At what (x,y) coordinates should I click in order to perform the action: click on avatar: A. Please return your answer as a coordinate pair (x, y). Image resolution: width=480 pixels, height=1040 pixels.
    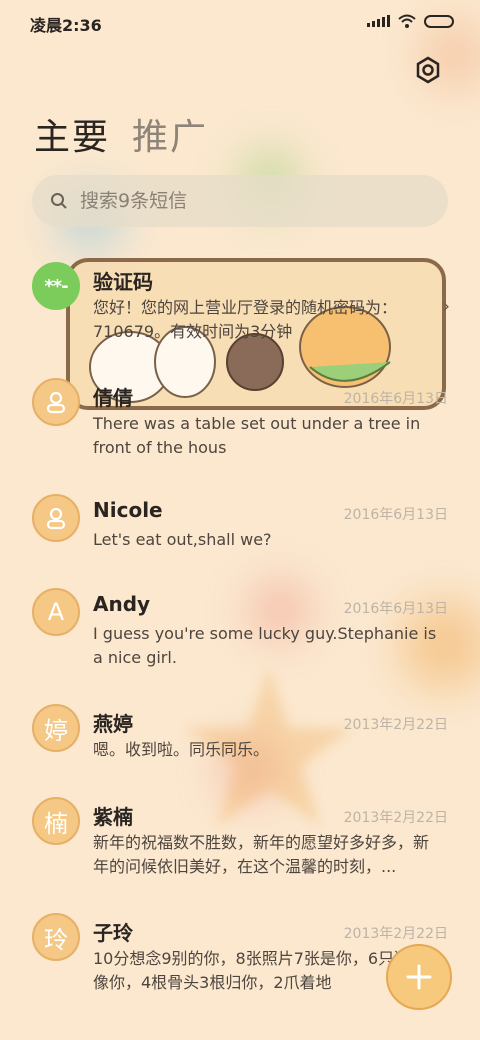
    Looking at the image, I should click on (56, 612).